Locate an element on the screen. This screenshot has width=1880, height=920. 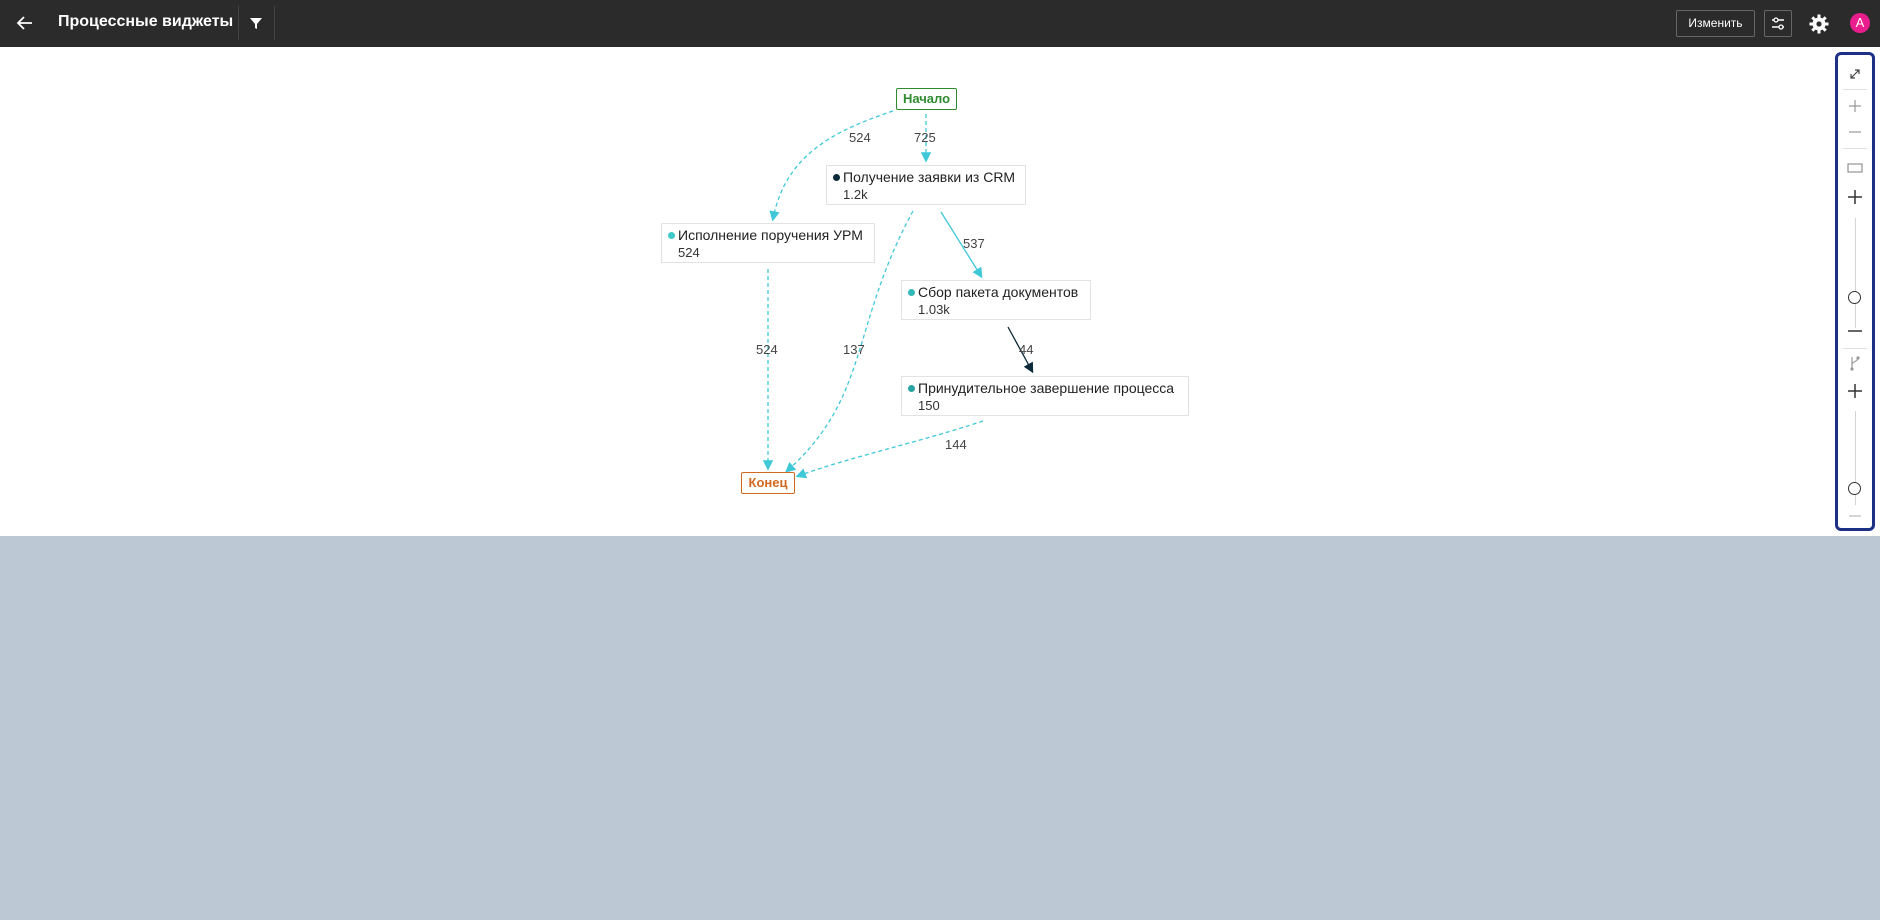
paths-slider-handle is located at coordinates (1854, 488).